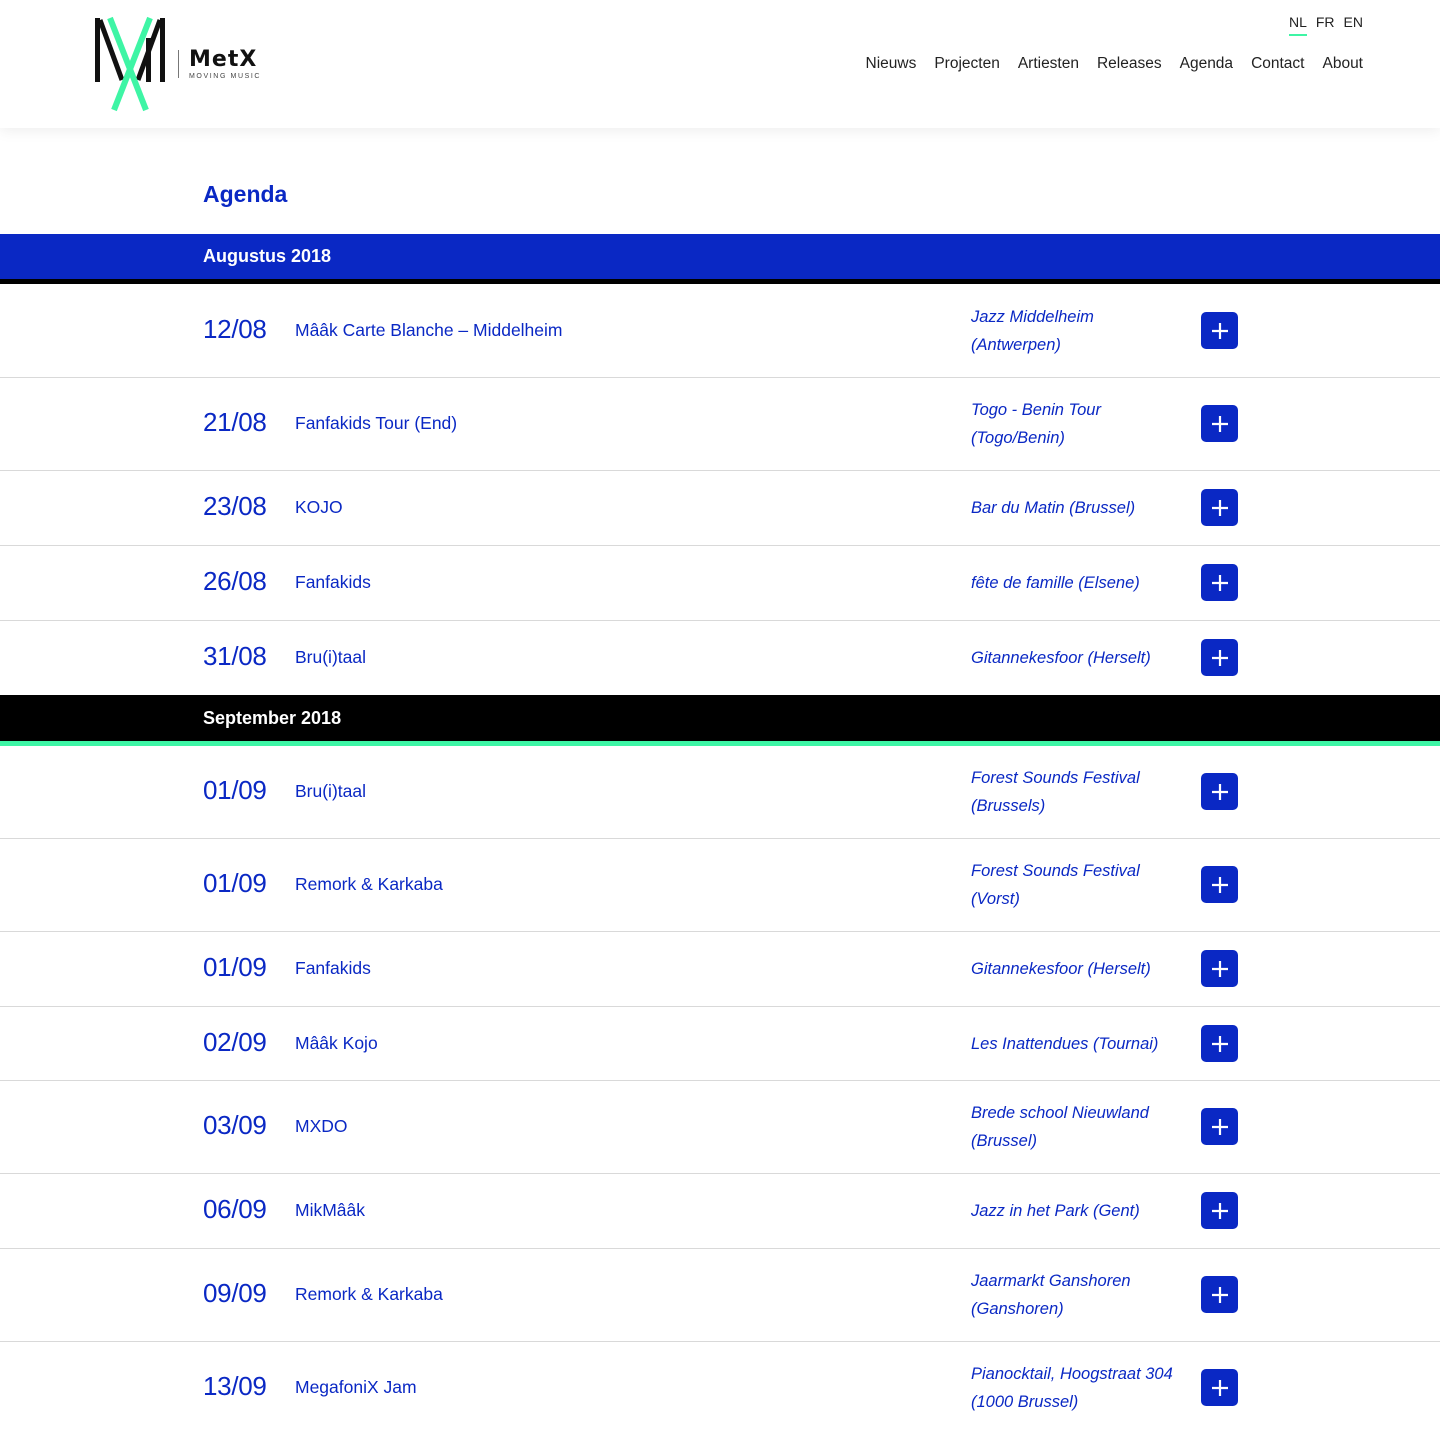 The width and height of the screenshot is (1440, 1434). What do you see at coordinates (1055, 583) in the screenshot?
I see `event-venue: fête de famille (Elsene)` at bounding box center [1055, 583].